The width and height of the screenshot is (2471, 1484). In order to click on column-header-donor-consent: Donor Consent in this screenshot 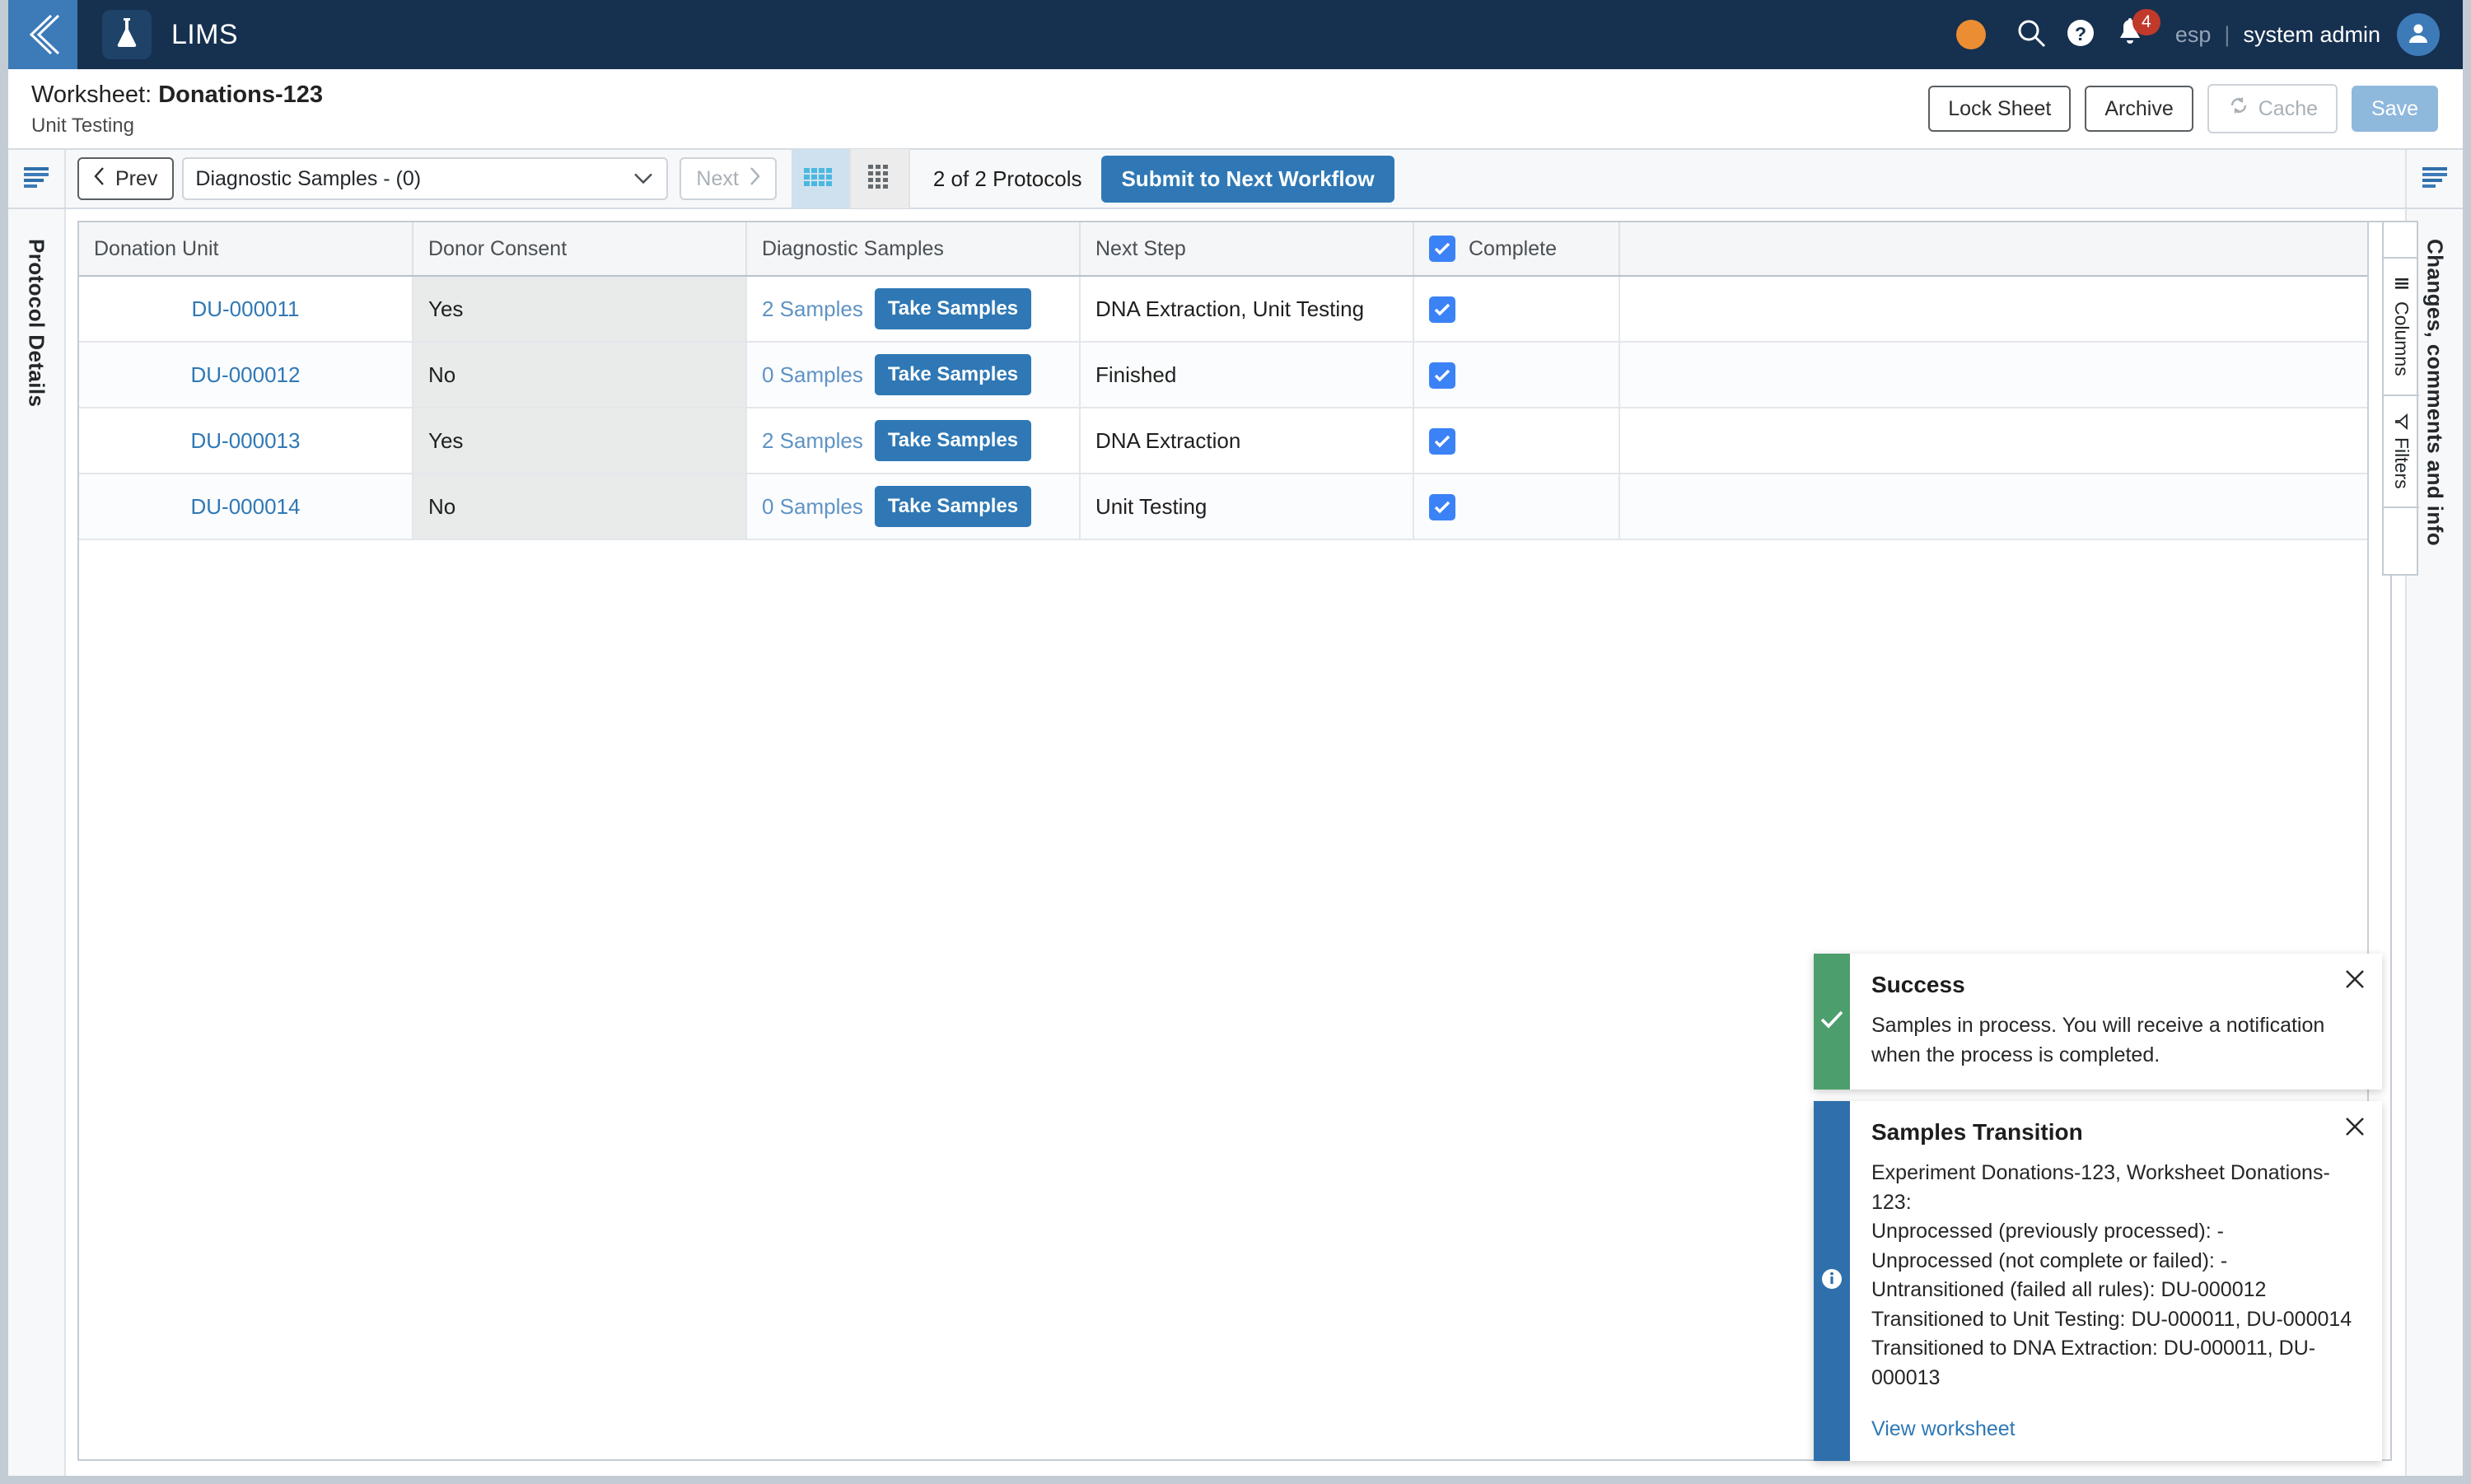, I will do `click(580, 249)`.